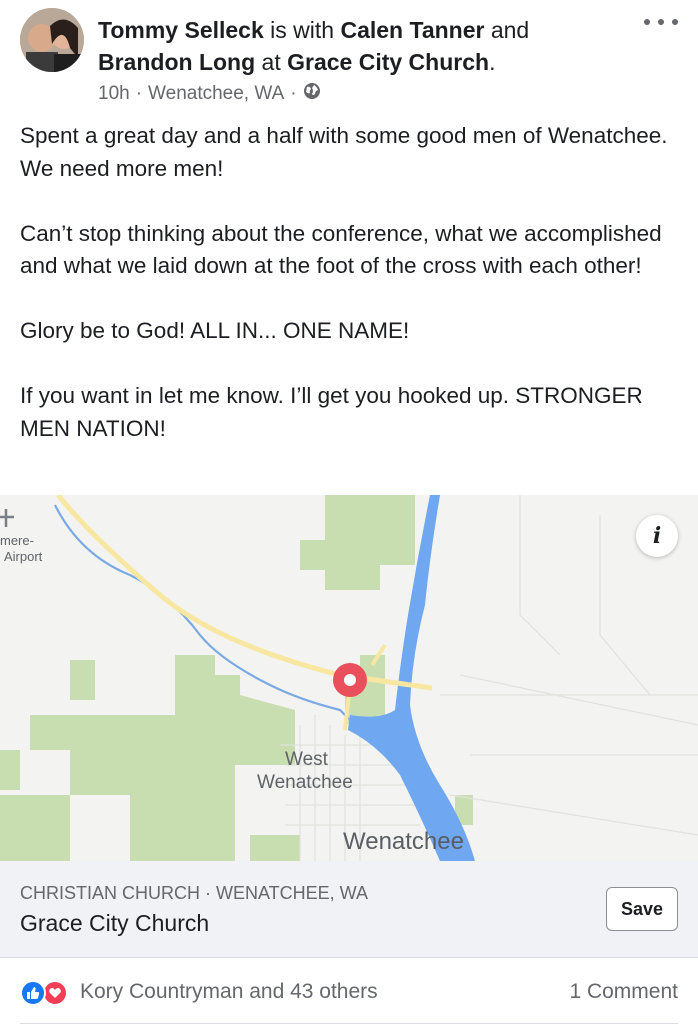  I want to click on author-name: Tommy Selleck, so click(181, 30).